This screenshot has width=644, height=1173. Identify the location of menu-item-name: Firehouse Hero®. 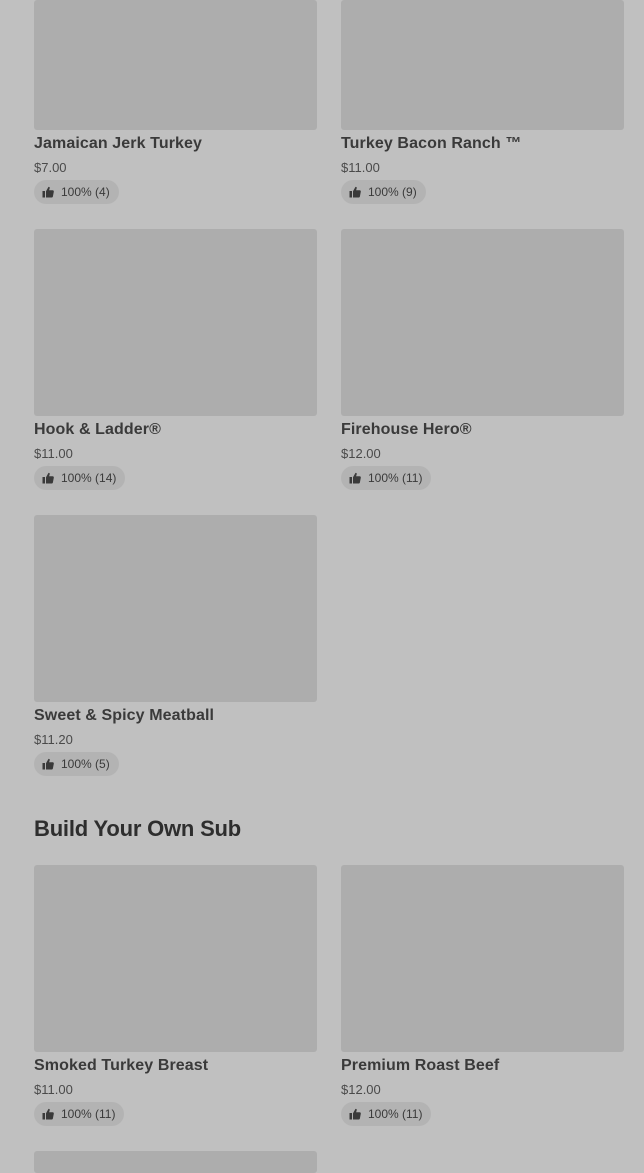
(406, 429).